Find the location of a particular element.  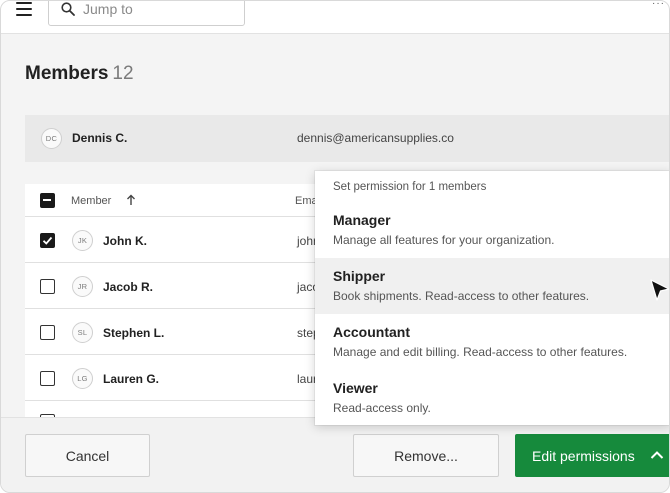

member-email: laur is located at coordinates (307, 379).